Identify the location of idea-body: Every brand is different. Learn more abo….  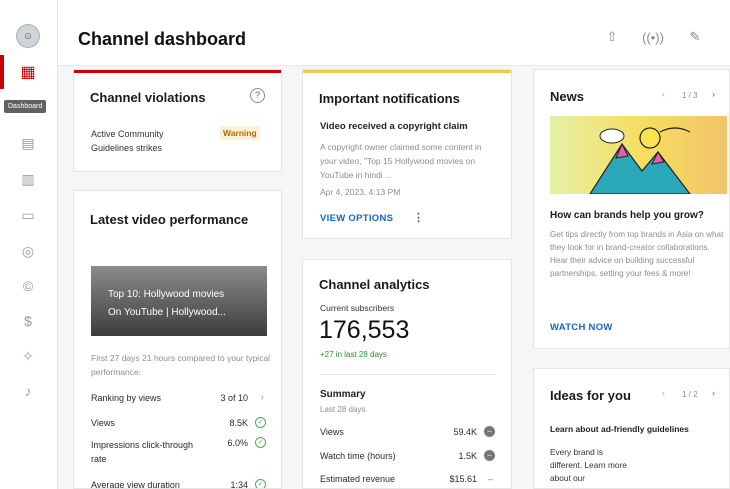
(588, 465).